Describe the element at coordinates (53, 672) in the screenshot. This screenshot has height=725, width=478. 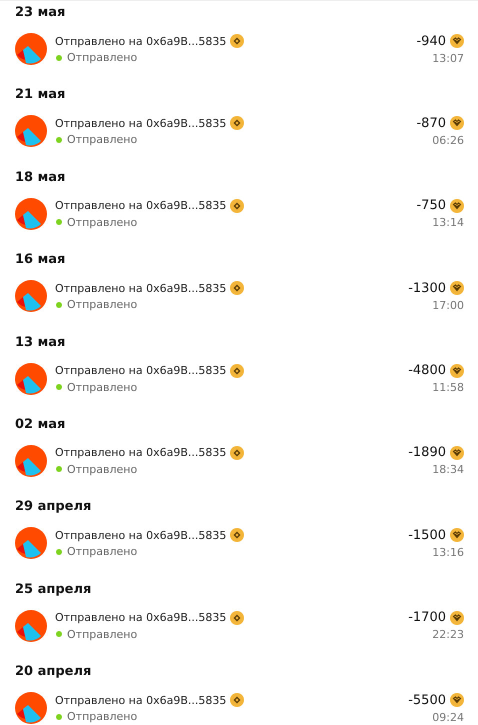
I see `date-heading: 20 апреля` at that location.